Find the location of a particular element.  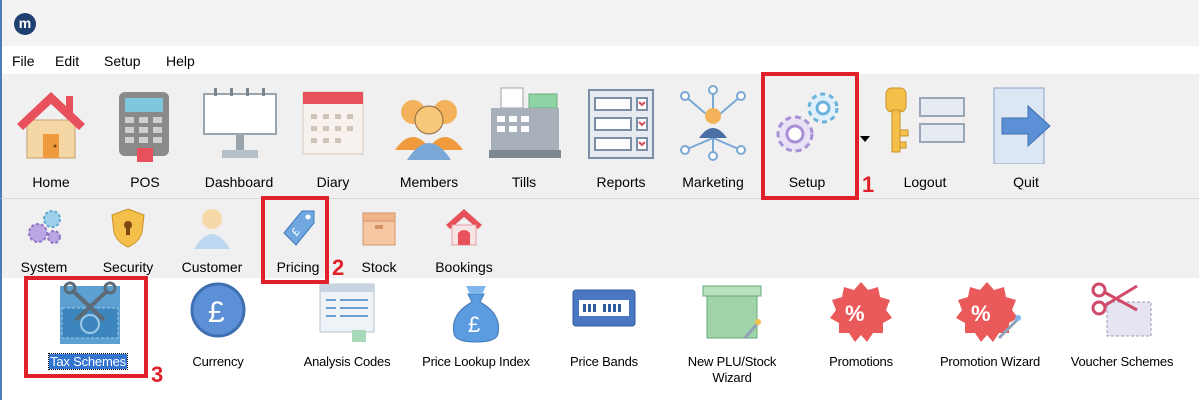

new-plu-stock-wizard-button: New PLU/Stock Wizard is located at coordinates (732, 339).